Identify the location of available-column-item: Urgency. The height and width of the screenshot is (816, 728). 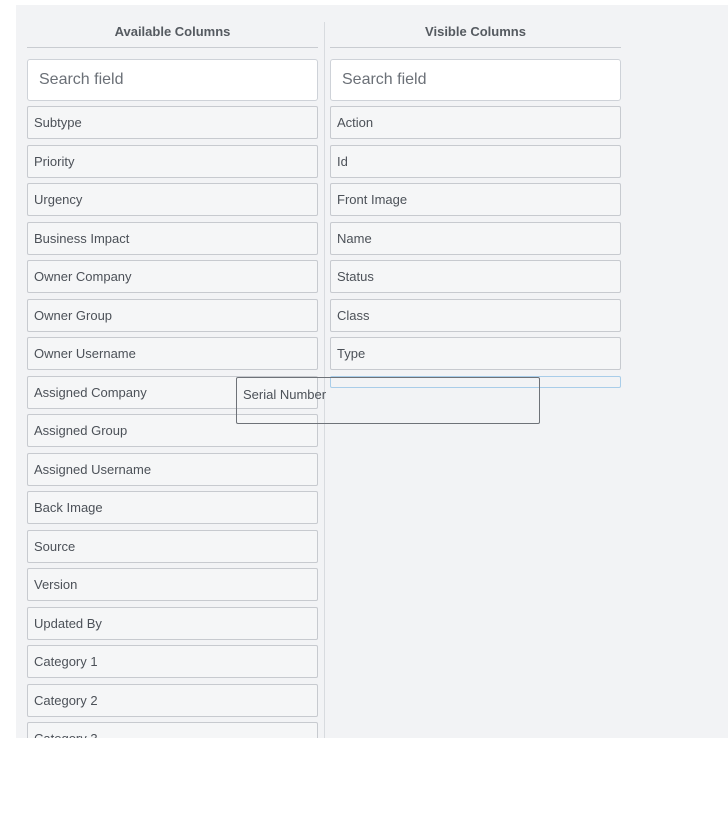
(172, 199).